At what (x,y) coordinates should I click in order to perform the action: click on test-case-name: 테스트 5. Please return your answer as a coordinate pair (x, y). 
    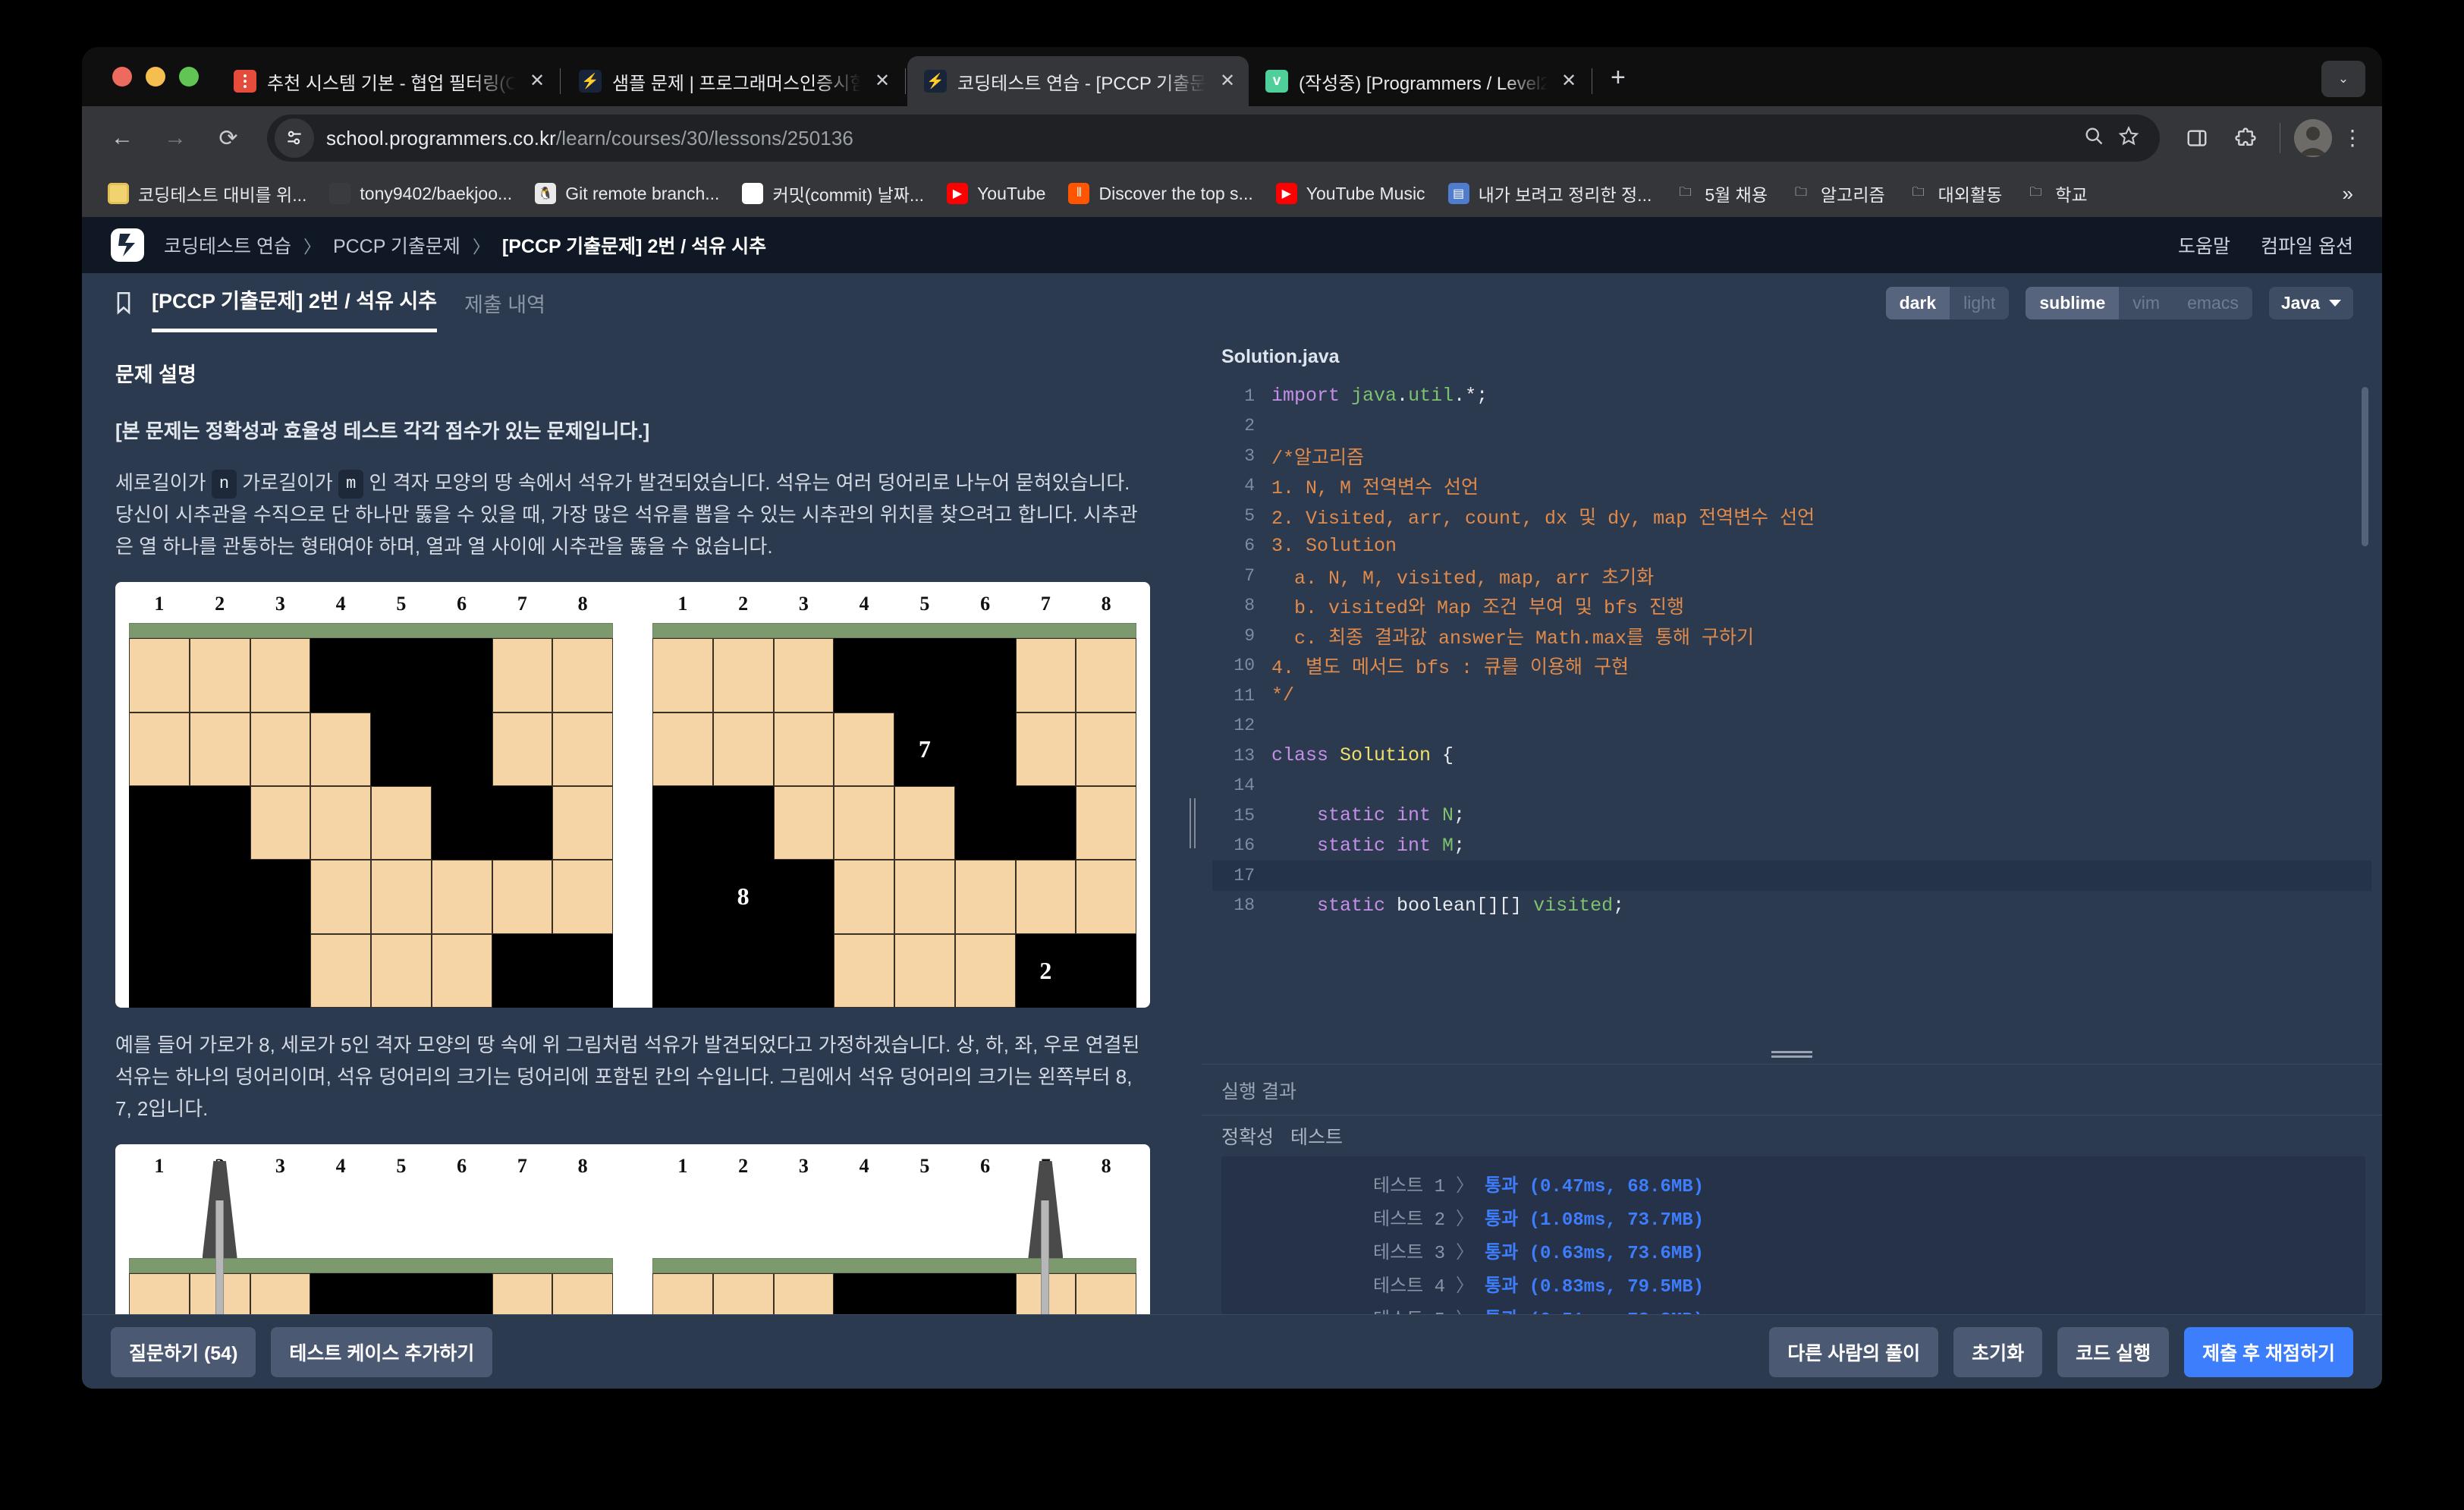
    Looking at the image, I should click on (1409, 1309).